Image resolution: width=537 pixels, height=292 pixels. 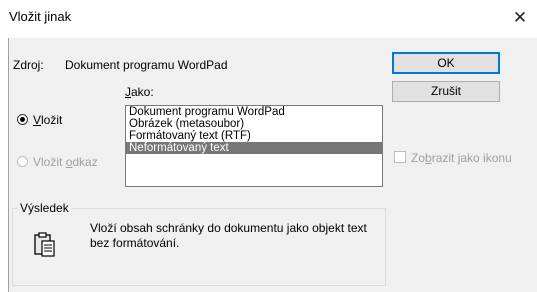 What do you see at coordinates (471, 158) in the screenshot?
I see `show-as-icon-rest: razit jako ikonu` at bounding box center [471, 158].